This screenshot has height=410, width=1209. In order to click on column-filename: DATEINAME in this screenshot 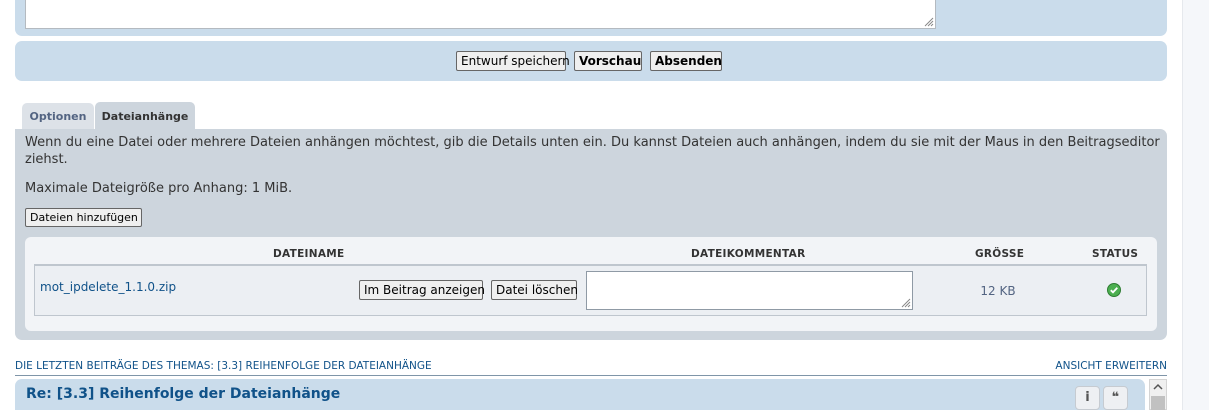, I will do `click(309, 254)`.